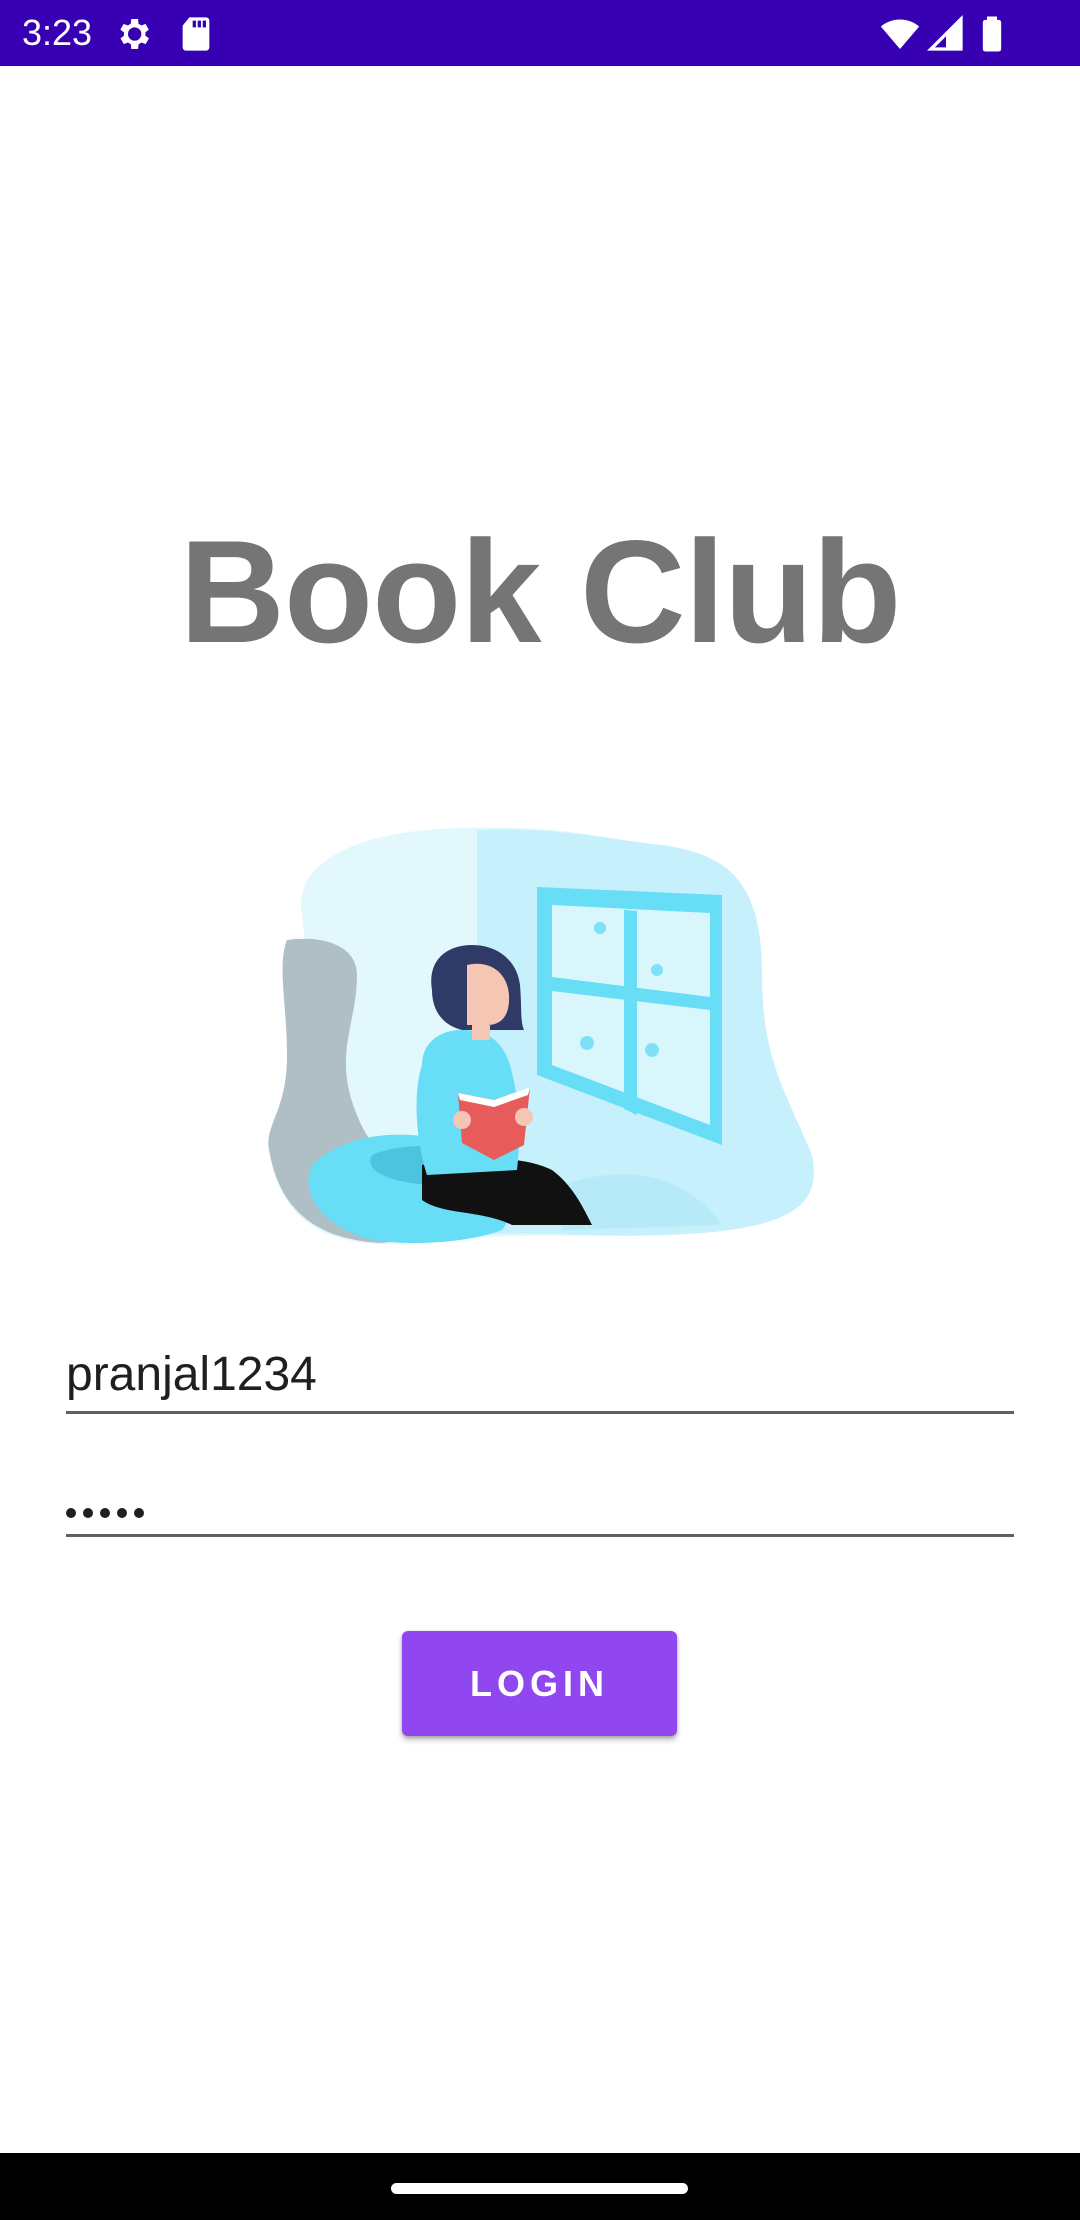 The image size is (1080, 2220). Describe the element at coordinates (539, 1683) in the screenshot. I see `login-button: LOGIN` at that location.